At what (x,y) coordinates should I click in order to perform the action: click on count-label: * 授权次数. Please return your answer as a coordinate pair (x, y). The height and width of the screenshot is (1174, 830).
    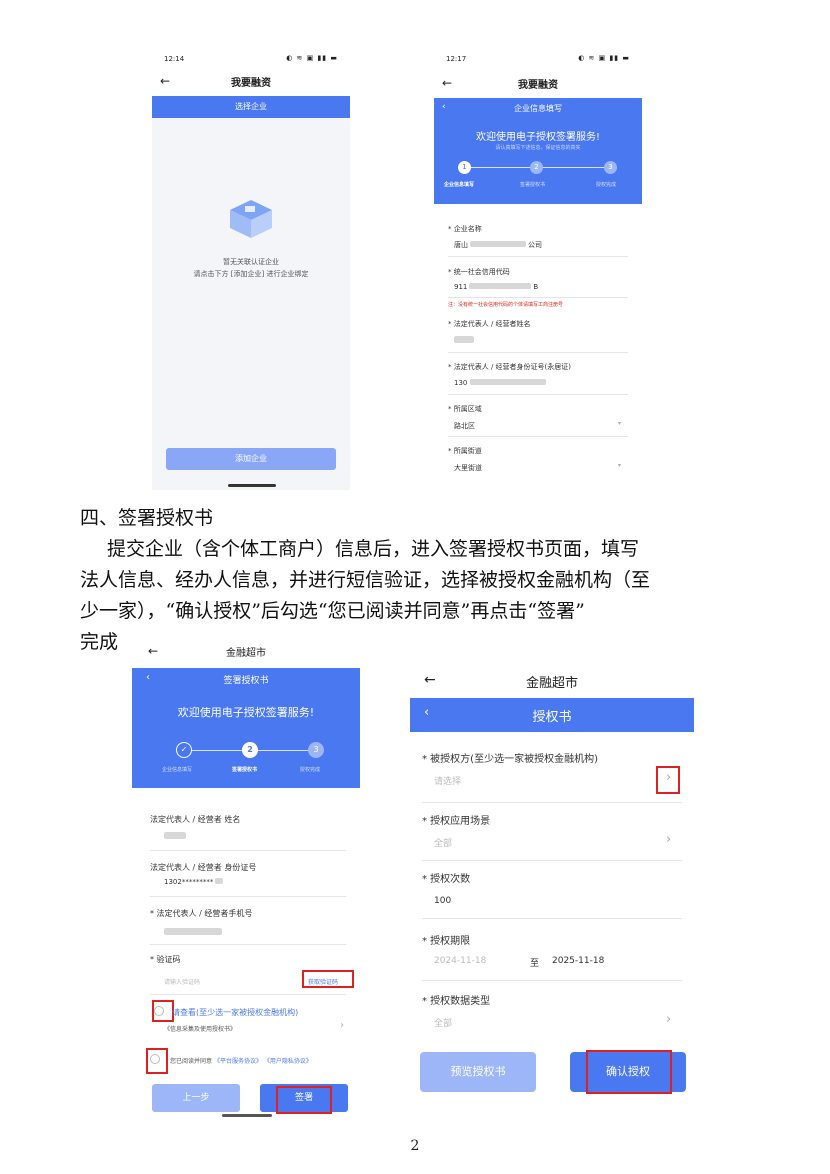
    Looking at the image, I should click on (446, 879).